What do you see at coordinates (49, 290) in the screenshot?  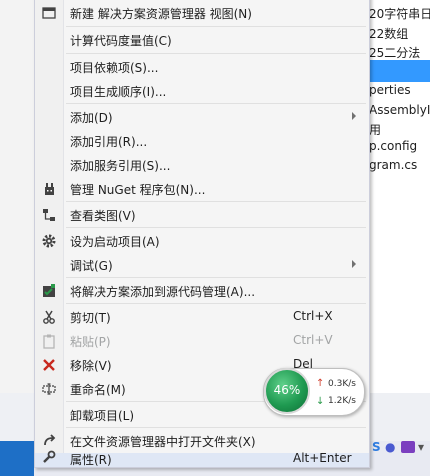 I see `source-control-icon` at bounding box center [49, 290].